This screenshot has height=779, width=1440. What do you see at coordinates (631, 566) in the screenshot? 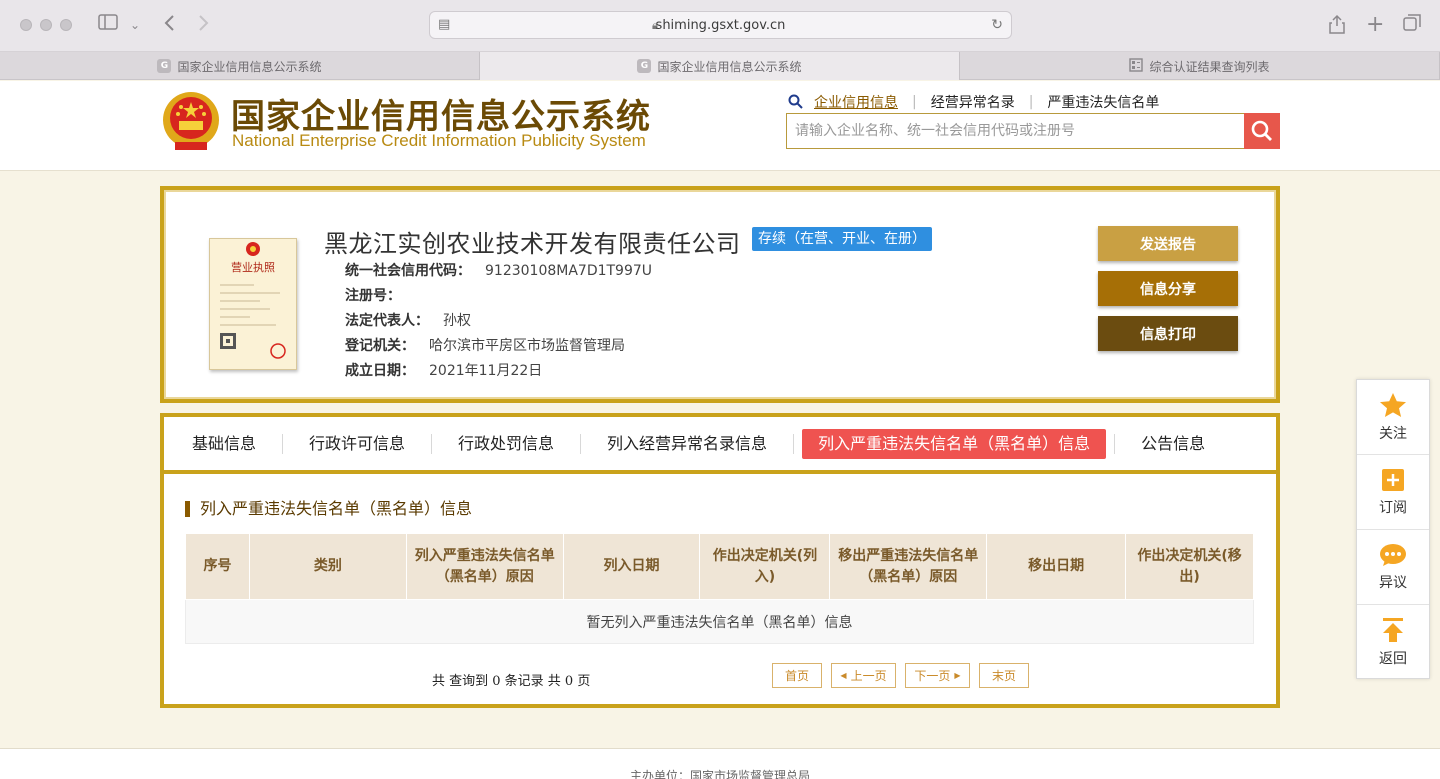
I see `column-header: 列入日期` at bounding box center [631, 566].